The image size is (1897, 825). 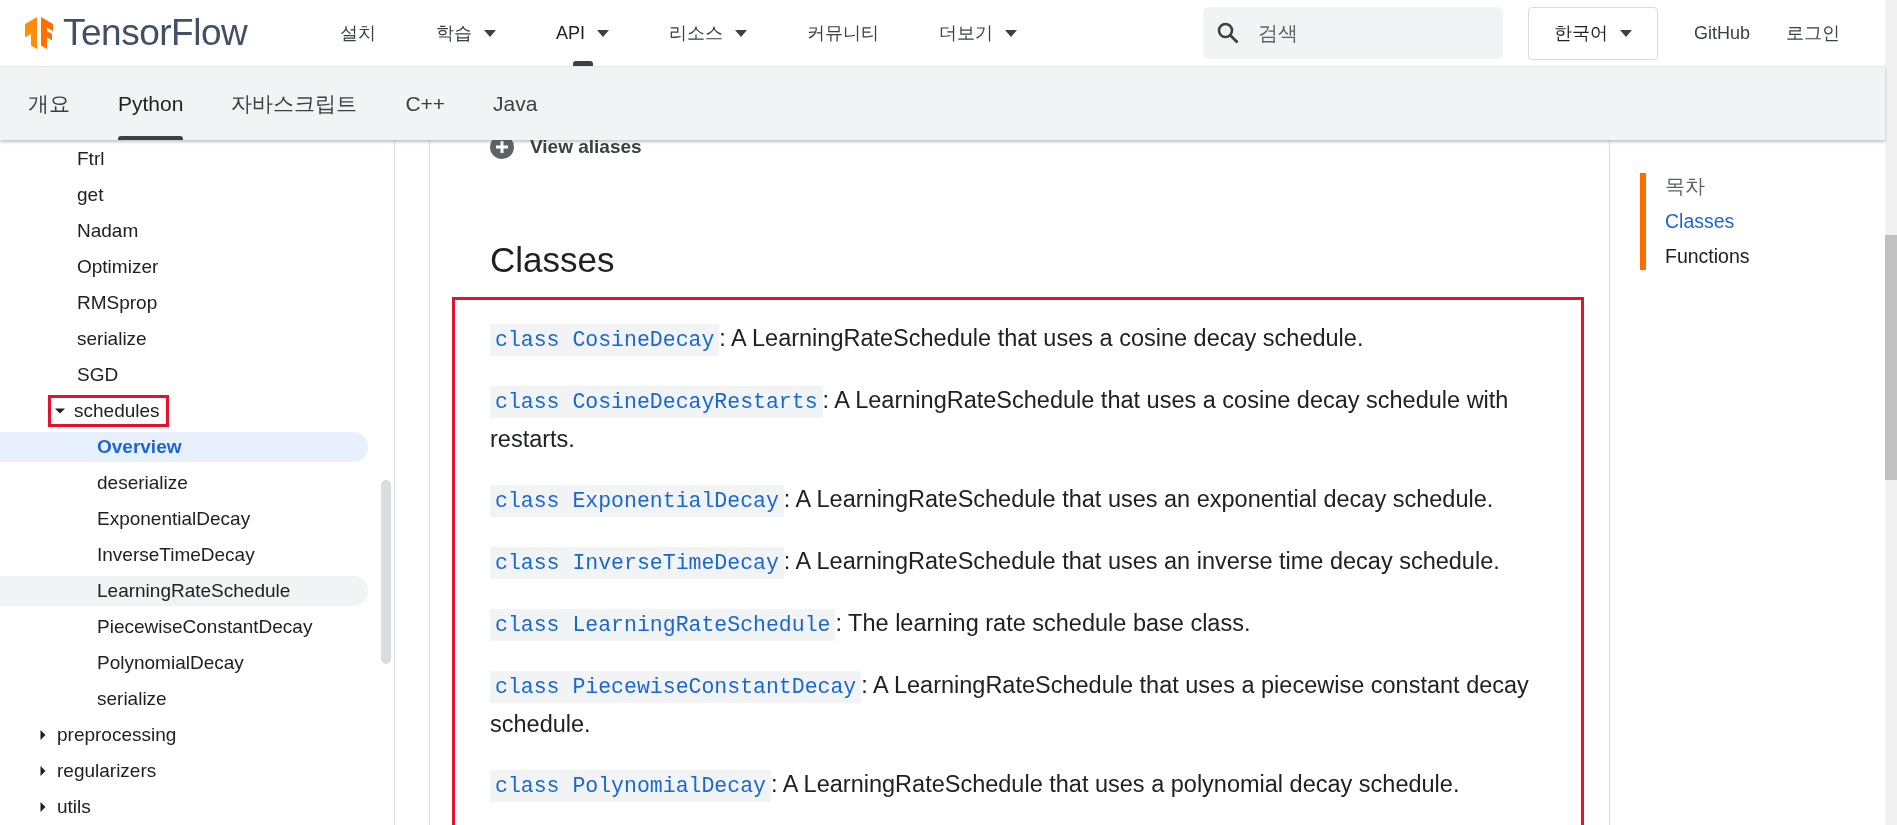 What do you see at coordinates (1685, 186) in the screenshot?
I see `toc-title: 목차` at bounding box center [1685, 186].